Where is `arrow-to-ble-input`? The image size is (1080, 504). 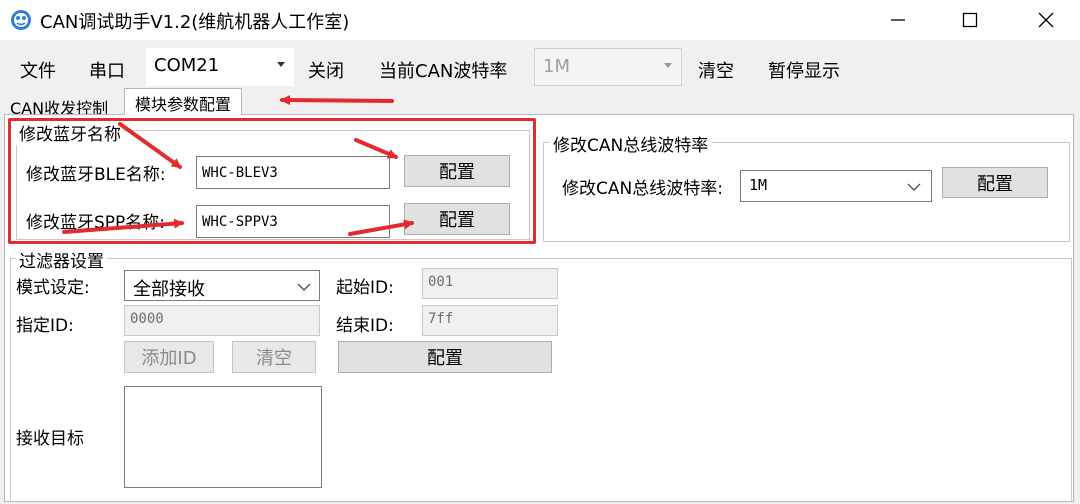 arrow-to-ble-input is located at coordinates (150, 145).